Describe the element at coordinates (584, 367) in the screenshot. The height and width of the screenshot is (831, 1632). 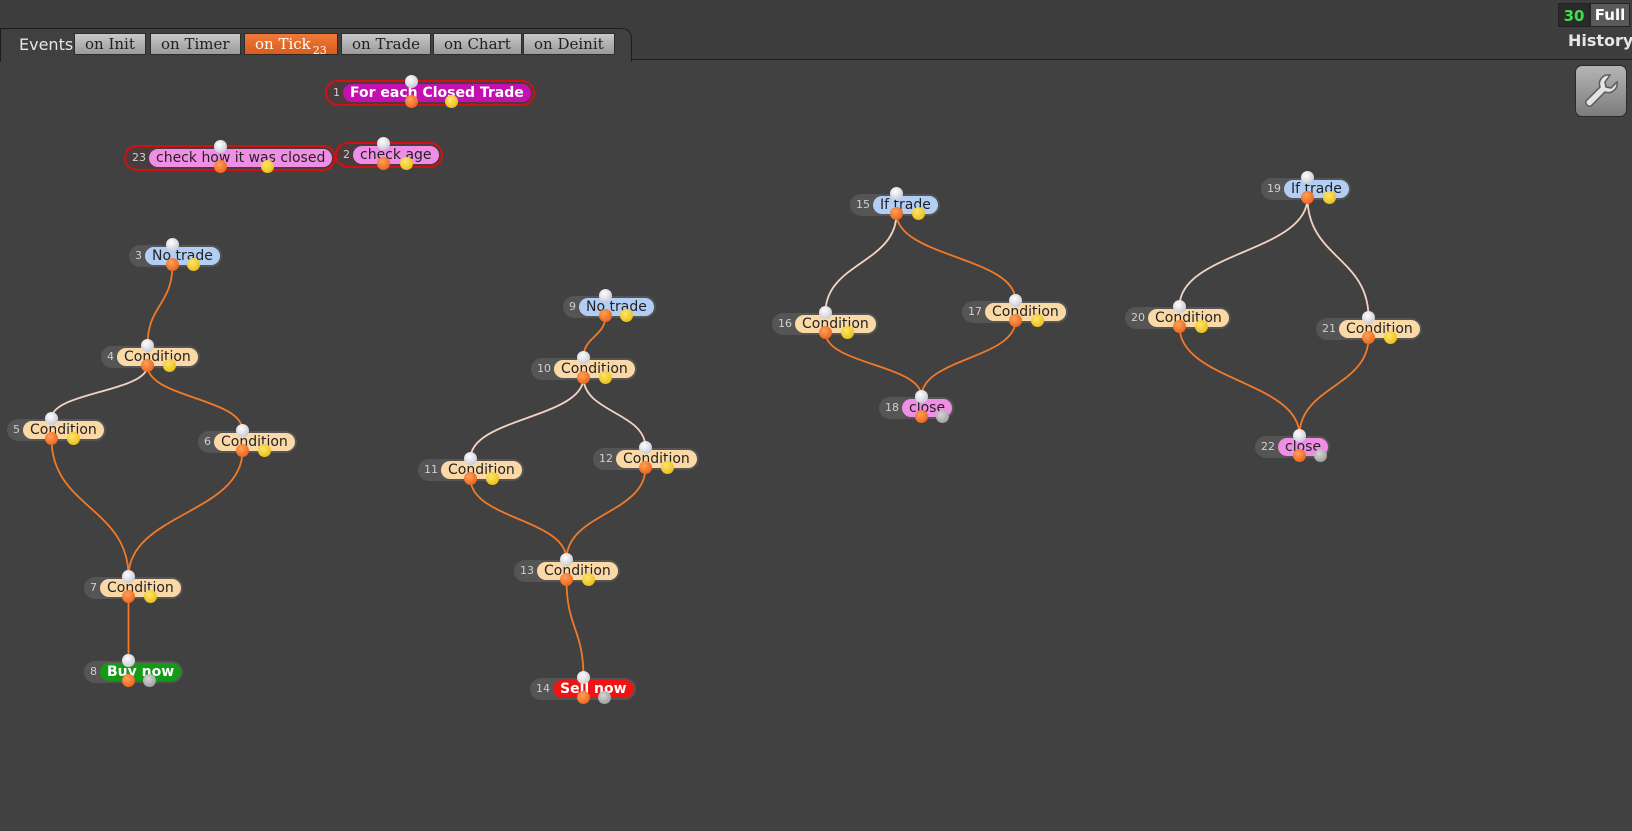
I see `node-10: 10 Condition` at that location.